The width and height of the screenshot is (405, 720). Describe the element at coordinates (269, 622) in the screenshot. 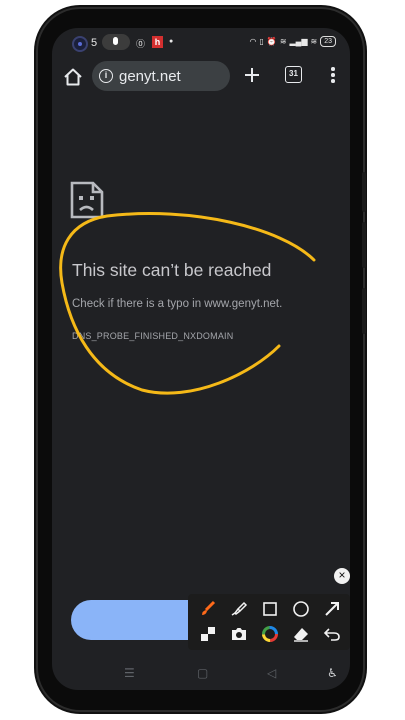

I see `drawing-toolbar` at that location.